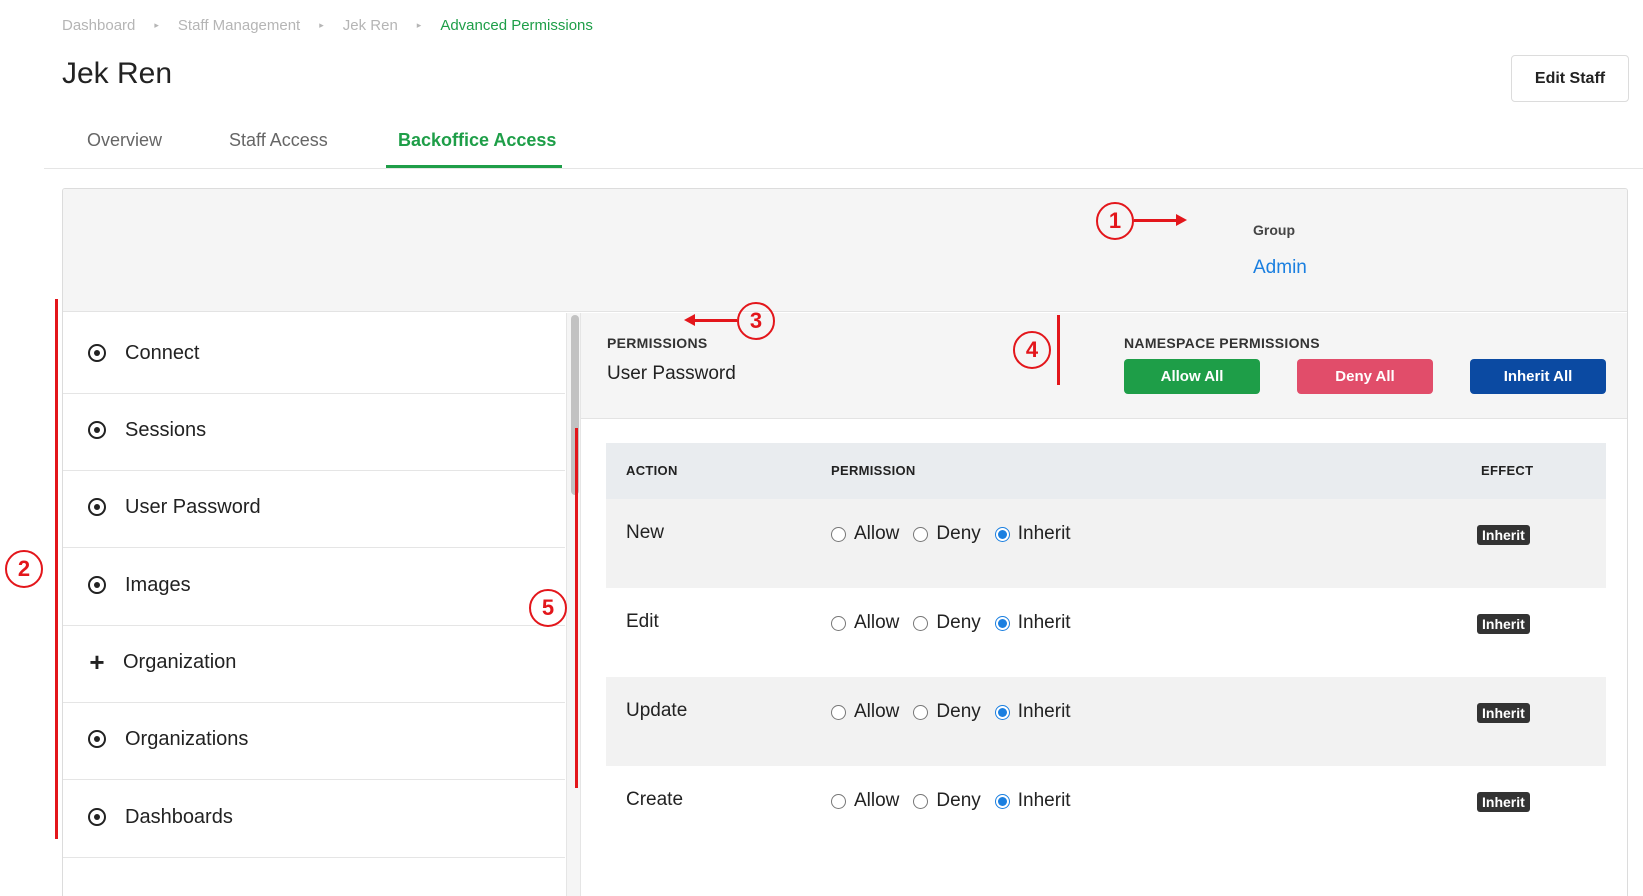  Describe the element at coordinates (98, 25) in the screenshot. I see `breadcrumb-dashboard: Dashboard` at that location.